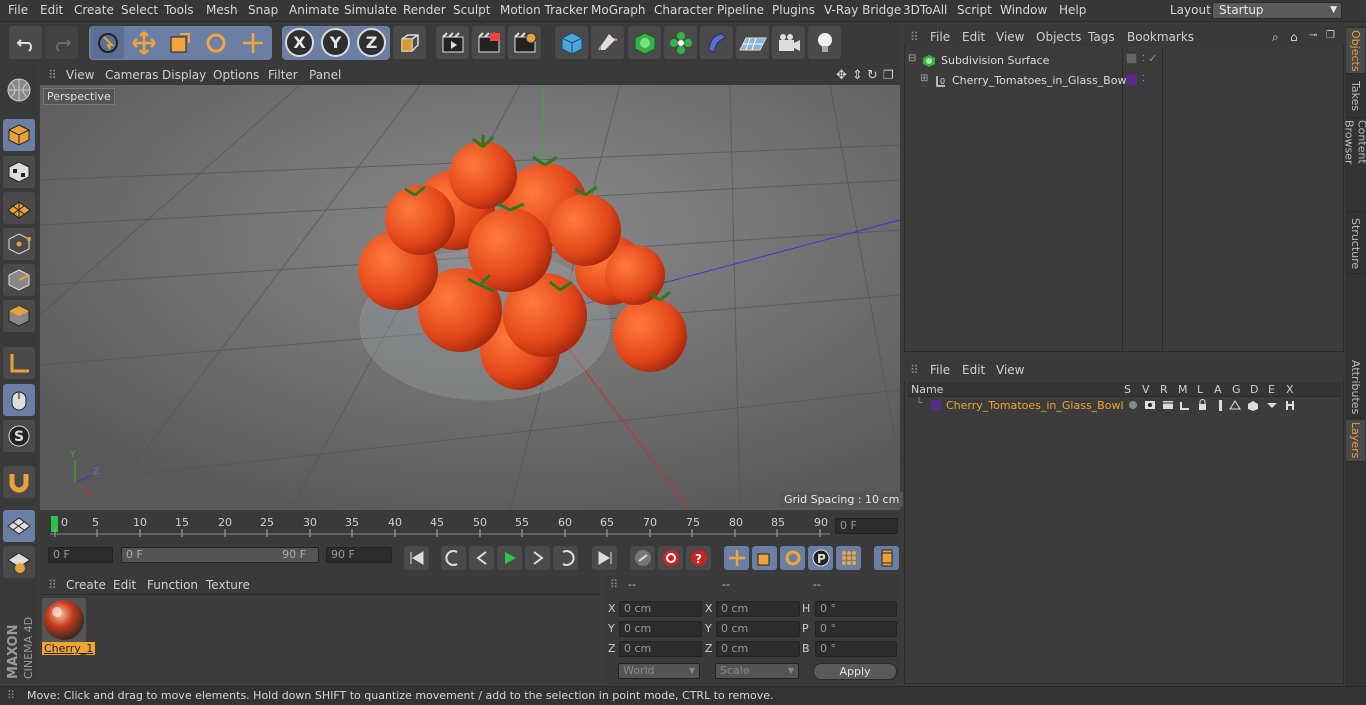 Image resolution: width=1366 pixels, height=705 pixels. What do you see at coordinates (820, 558) in the screenshot?
I see `key-parameter-button: P` at bounding box center [820, 558].